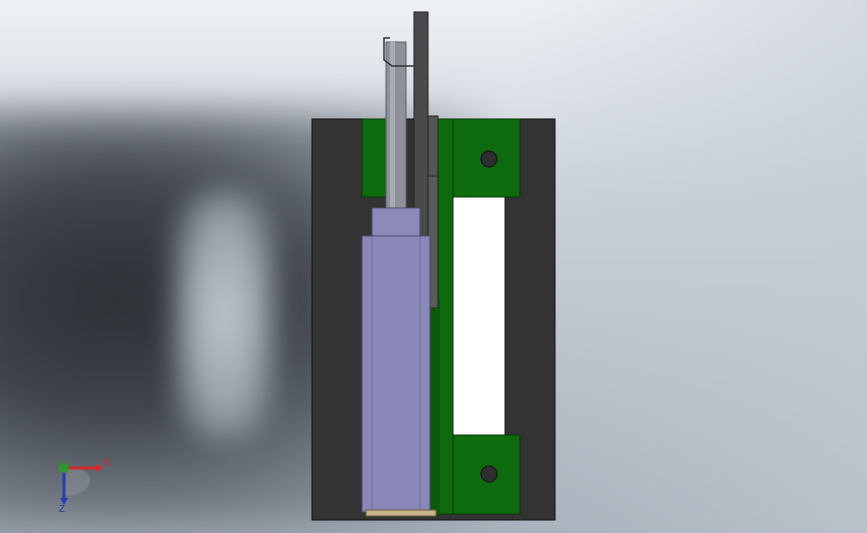 This screenshot has width=867, height=533. What do you see at coordinates (62, 464) in the screenshot?
I see `y-axis-label: Y` at bounding box center [62, 464].